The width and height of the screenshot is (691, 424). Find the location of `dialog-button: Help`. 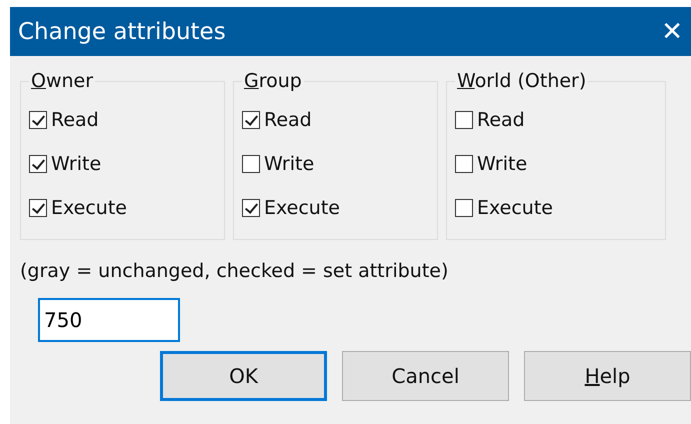

dialog-button: Help is located at coordinates (607, 376).